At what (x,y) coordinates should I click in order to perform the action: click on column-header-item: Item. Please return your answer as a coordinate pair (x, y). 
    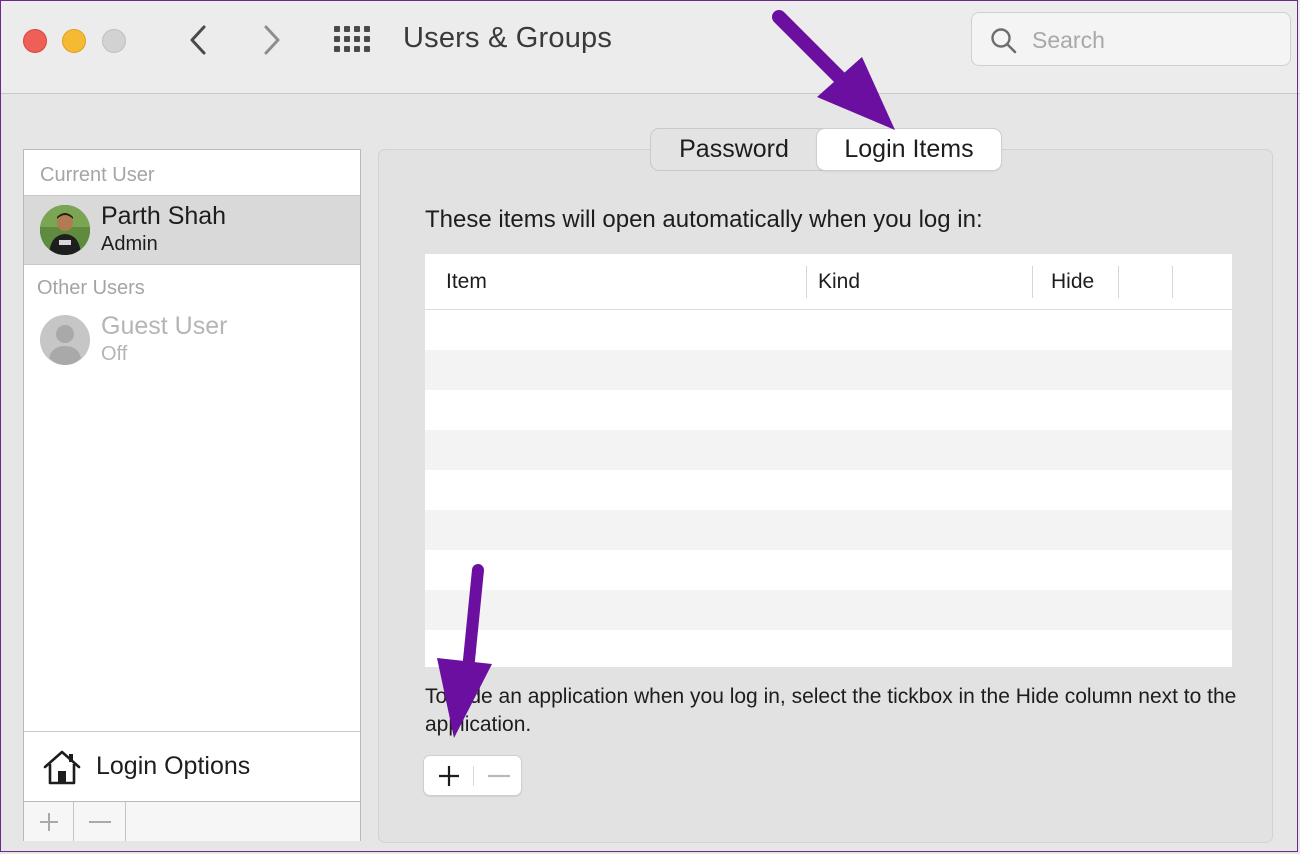
    Looking at the image, I should click on (466, 281).